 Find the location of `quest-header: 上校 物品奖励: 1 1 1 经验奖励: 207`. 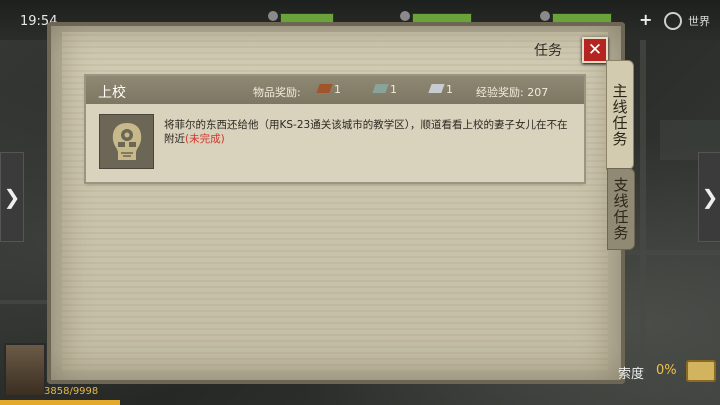

quest-header: 上校 物品奖励: 1 1 1 经验奖励: 207 is located at coordinates (335, 90).